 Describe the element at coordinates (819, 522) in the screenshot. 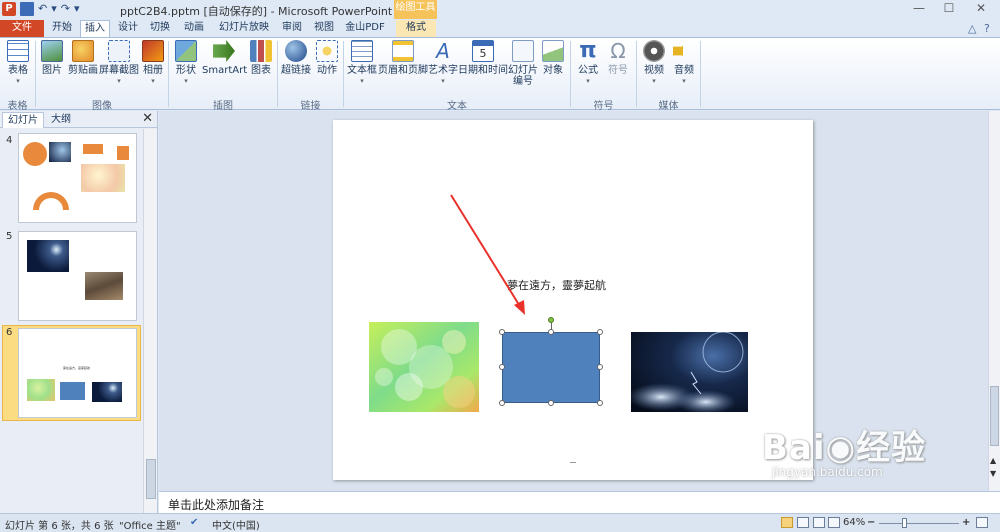

I see `reading-view-icon` at that location.